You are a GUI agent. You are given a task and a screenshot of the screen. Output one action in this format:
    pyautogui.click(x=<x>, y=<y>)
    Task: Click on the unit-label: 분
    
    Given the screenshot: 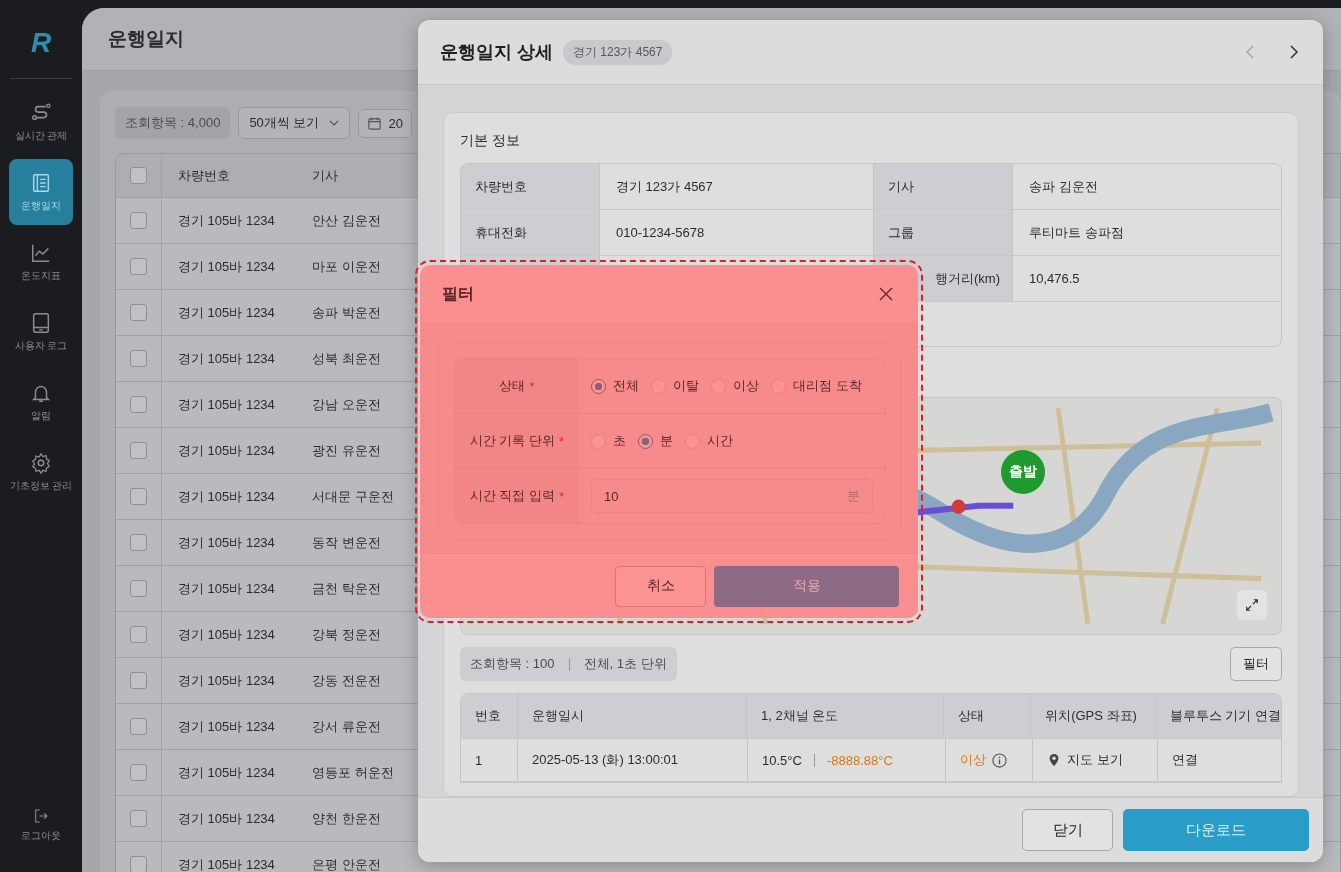 What is the action you would take?
    pyautogui.click(x=853, y=496)
    